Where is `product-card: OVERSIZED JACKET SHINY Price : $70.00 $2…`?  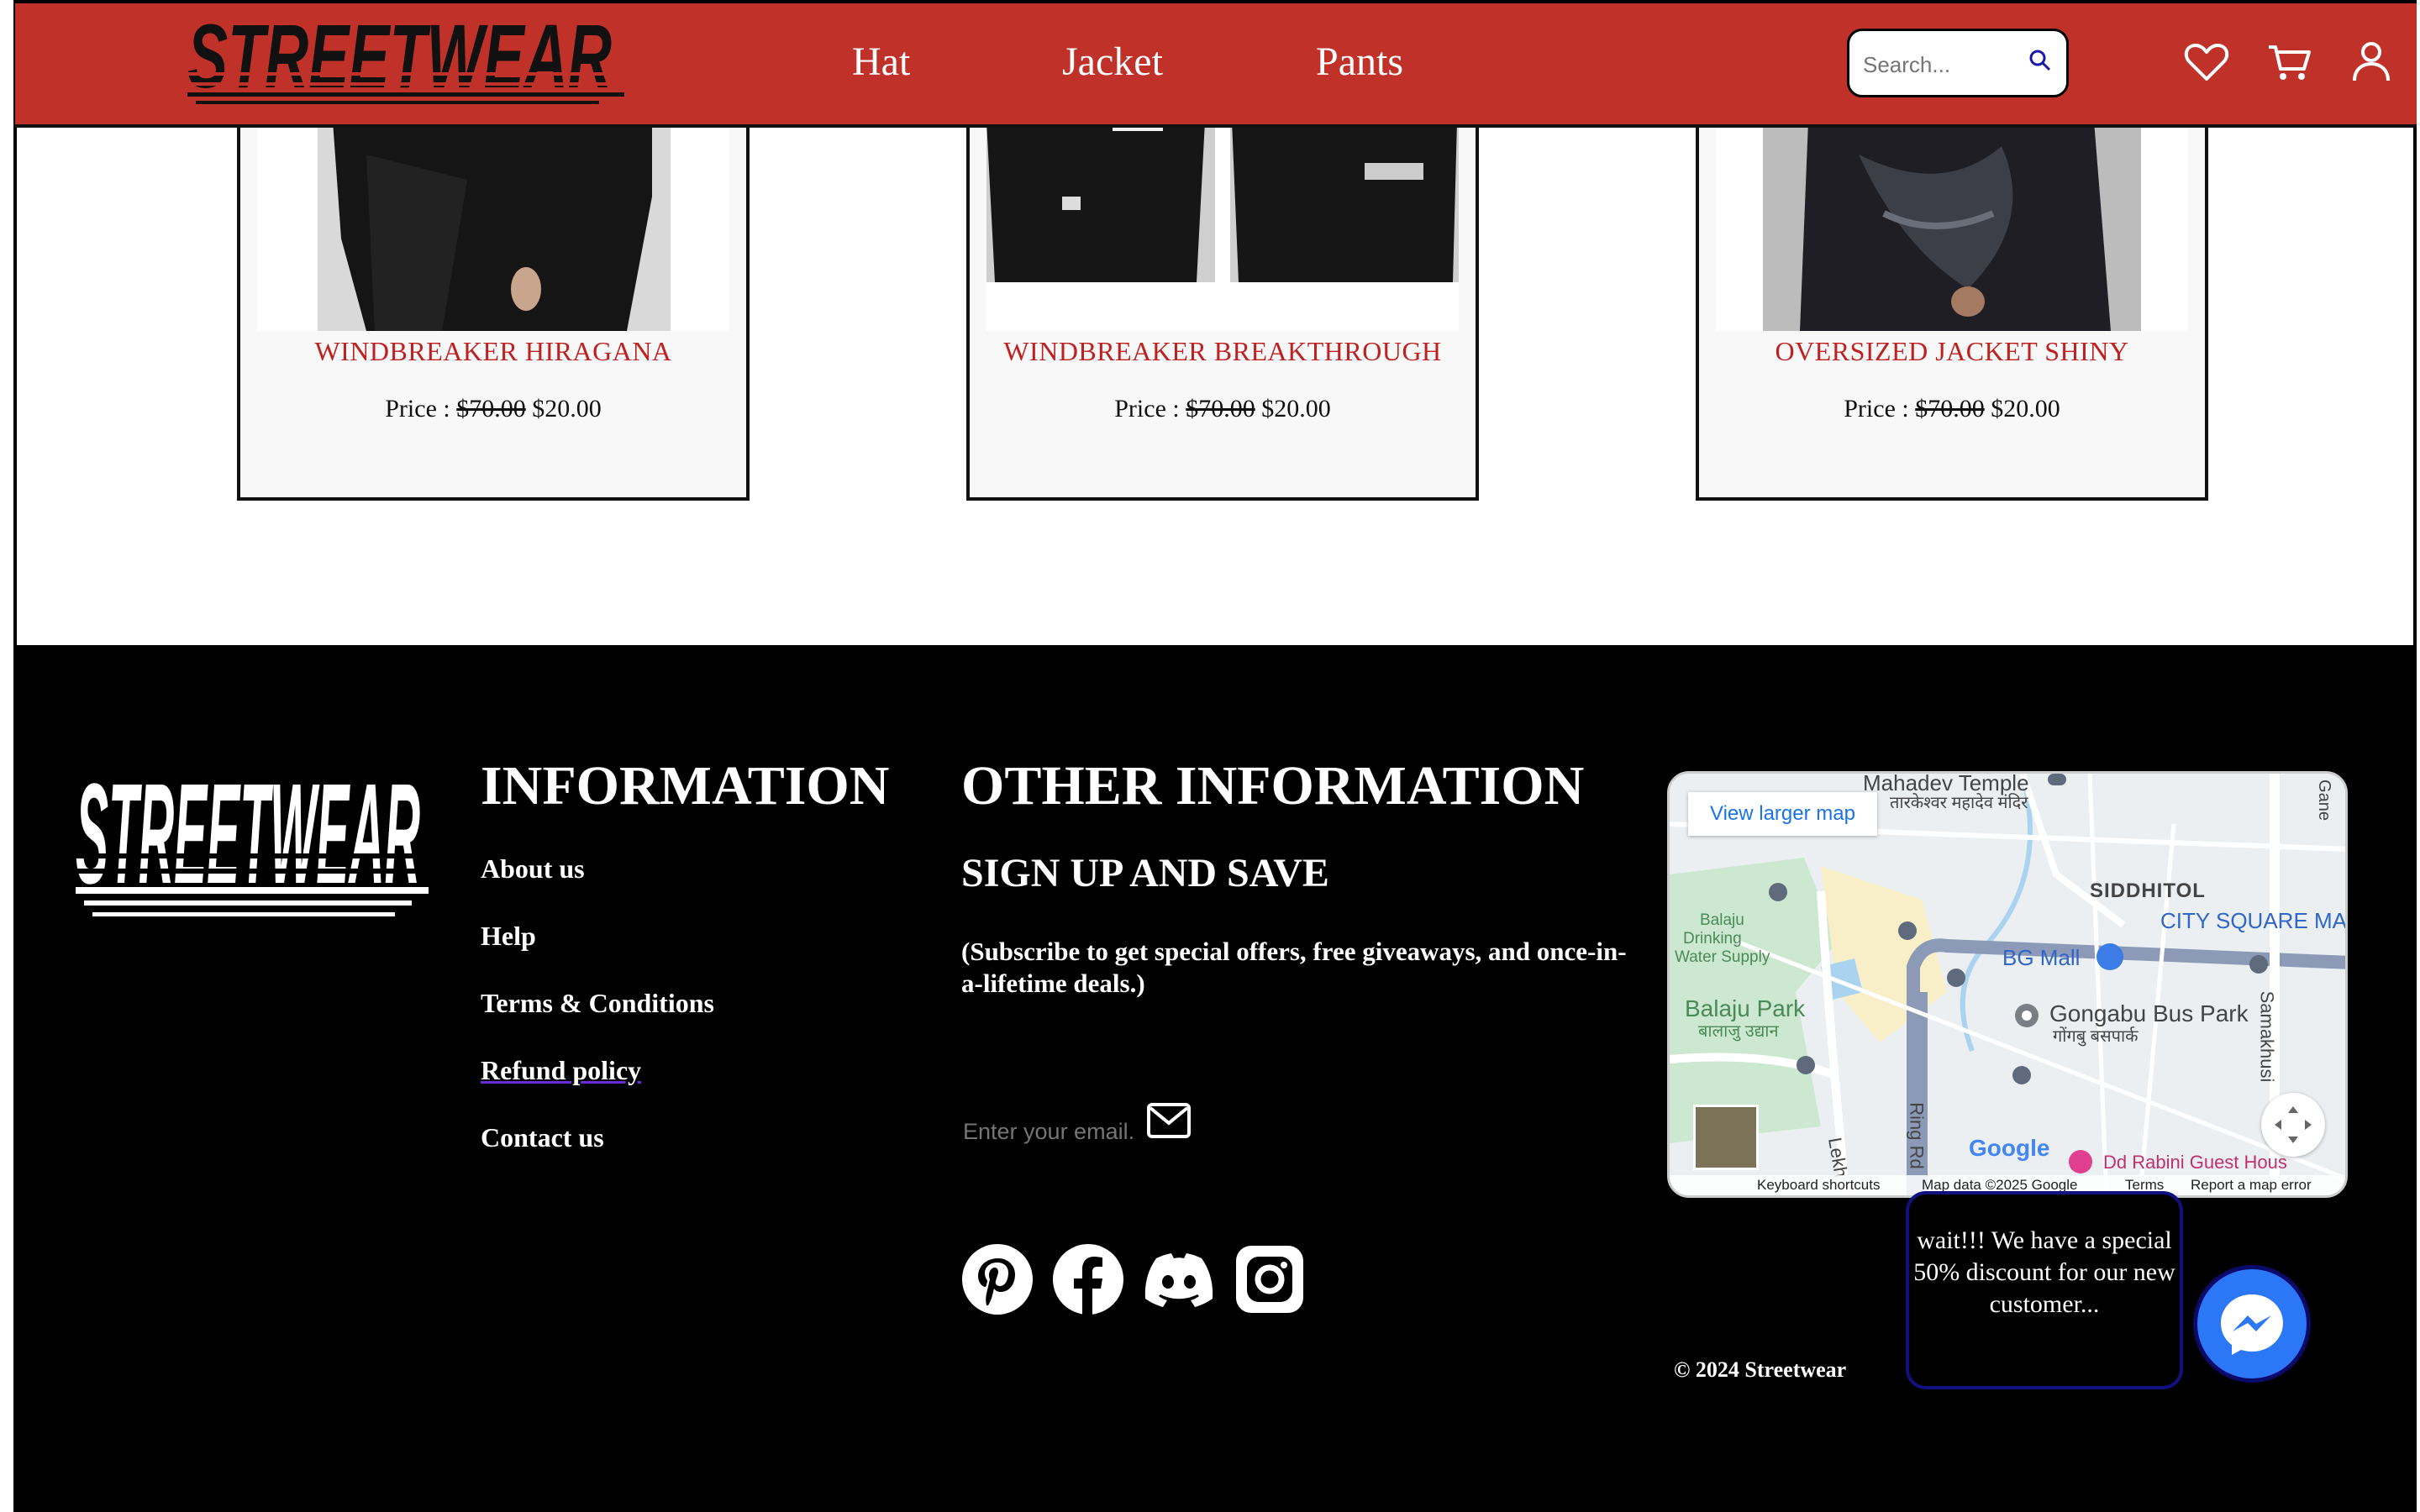 product-card: OVERSIZED JACKET SHINY Price : $70.00 $2… is located at coordinates (1952, 309).